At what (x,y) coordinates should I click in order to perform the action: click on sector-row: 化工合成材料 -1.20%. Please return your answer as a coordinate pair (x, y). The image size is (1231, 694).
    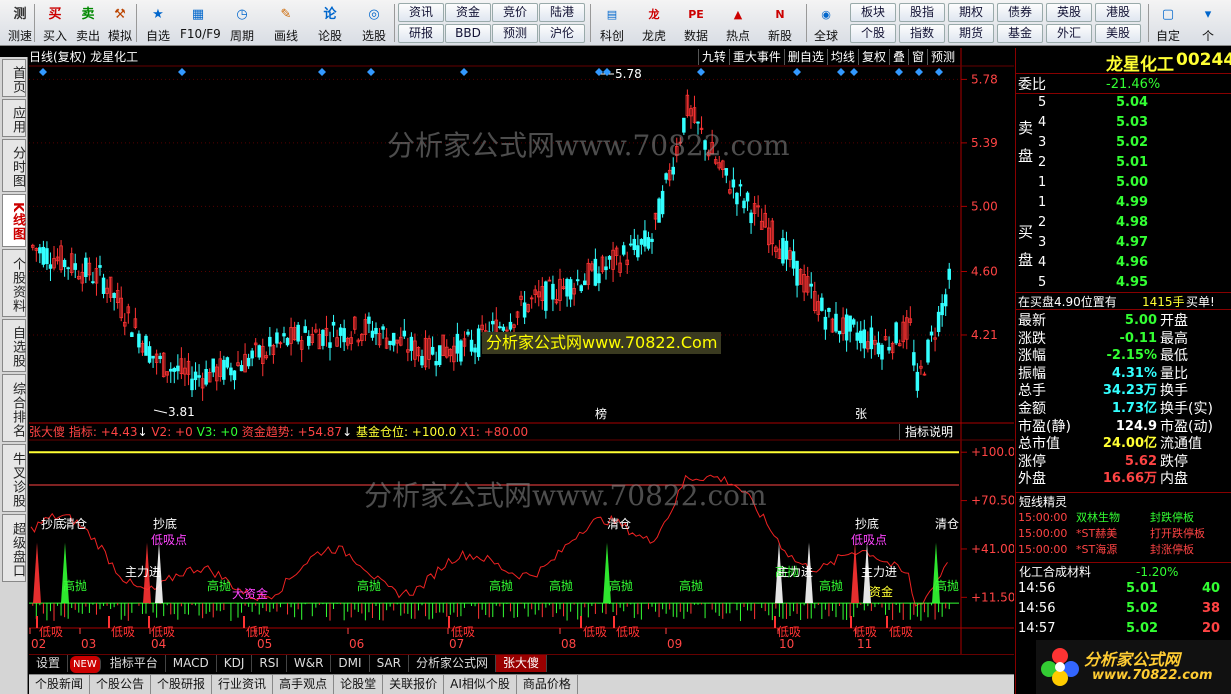
    Looking at the image, I should click on (1123, 571).